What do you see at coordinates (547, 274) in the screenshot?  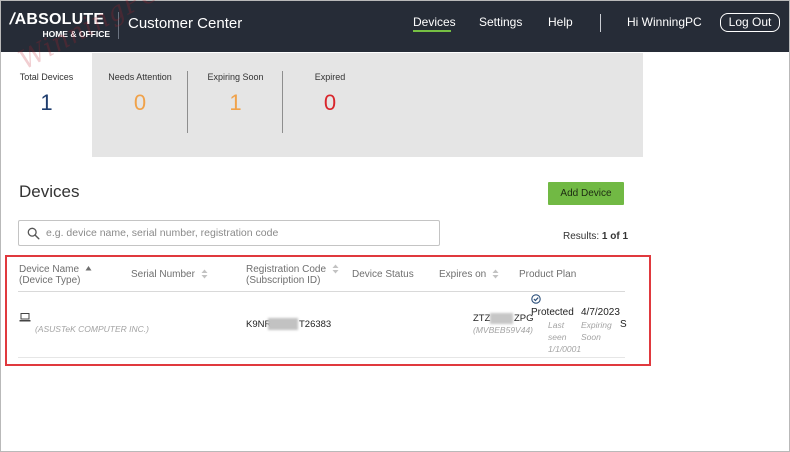 I see `column-header-product-plan: Product Plan` at bounding box center [547, 274].